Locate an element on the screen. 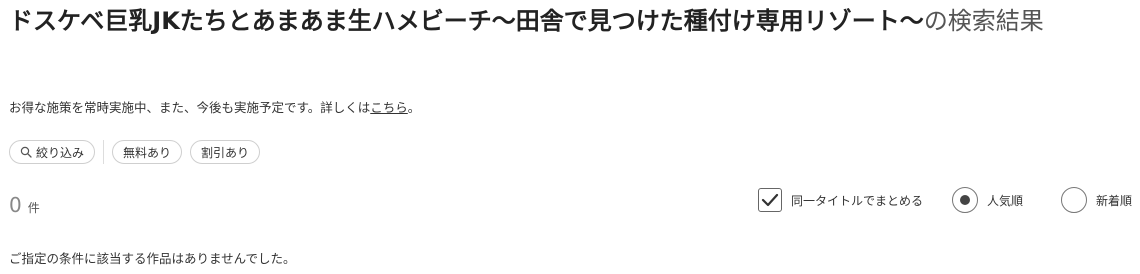 The height and width of the screenshot is (274, 1140). group-same-title-label: 同一タイトルでまとめる is located at coordinates (857, 200).